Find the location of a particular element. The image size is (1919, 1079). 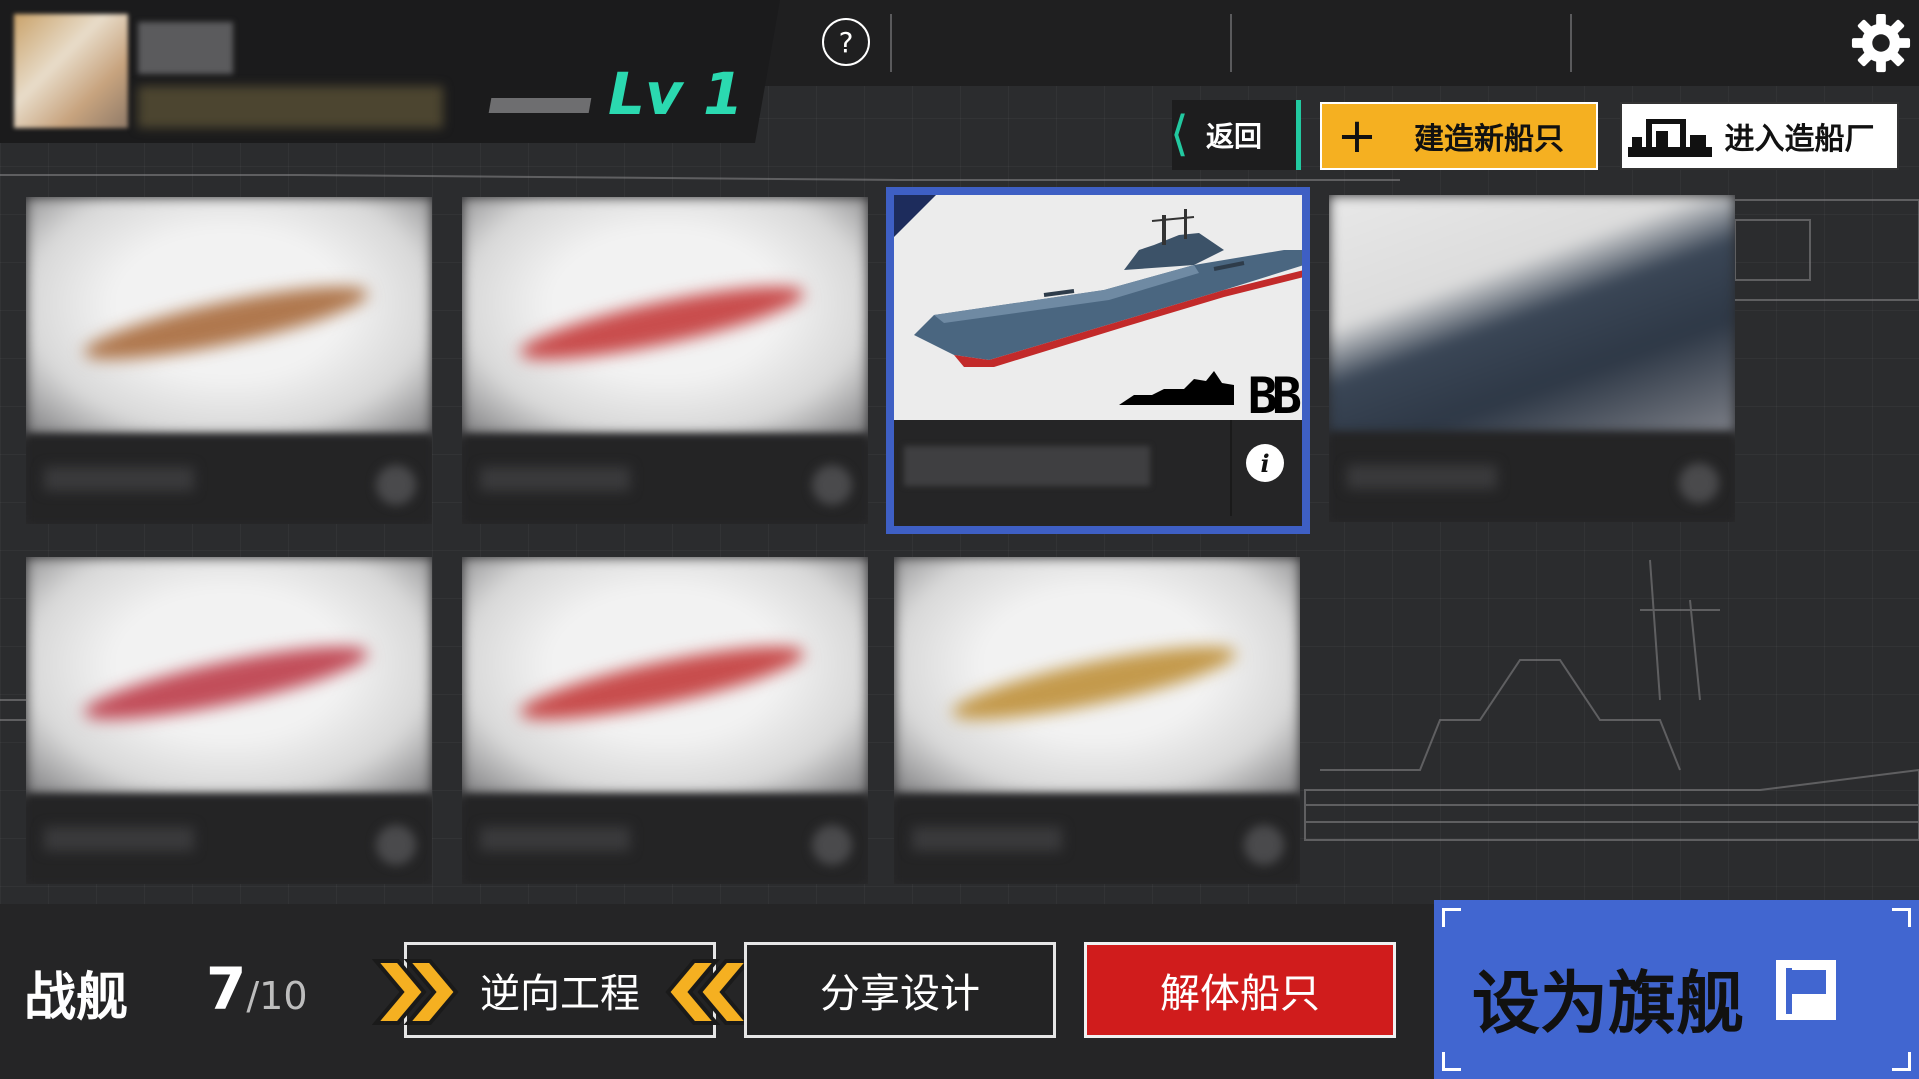

scrap-ship-label: 解体船只 is located at coordinates (1240, 994).